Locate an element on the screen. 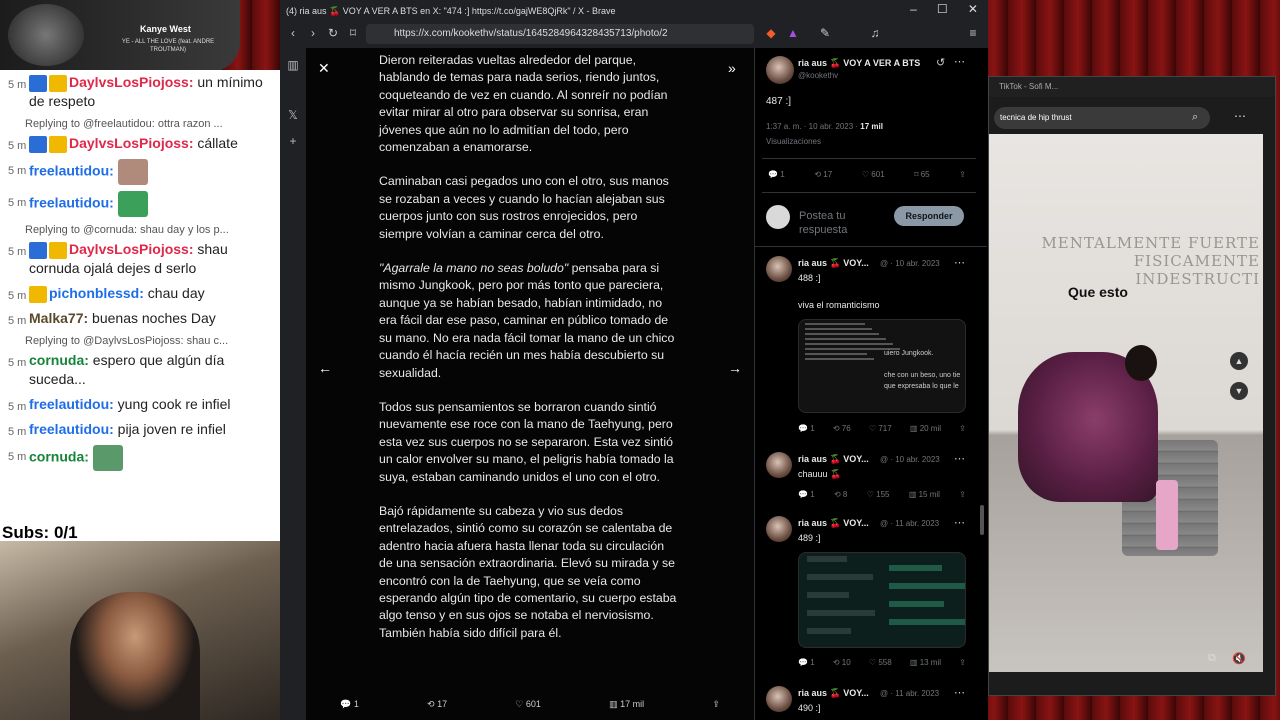  expand-panel-icon: » is located at coordinates (732, 68).